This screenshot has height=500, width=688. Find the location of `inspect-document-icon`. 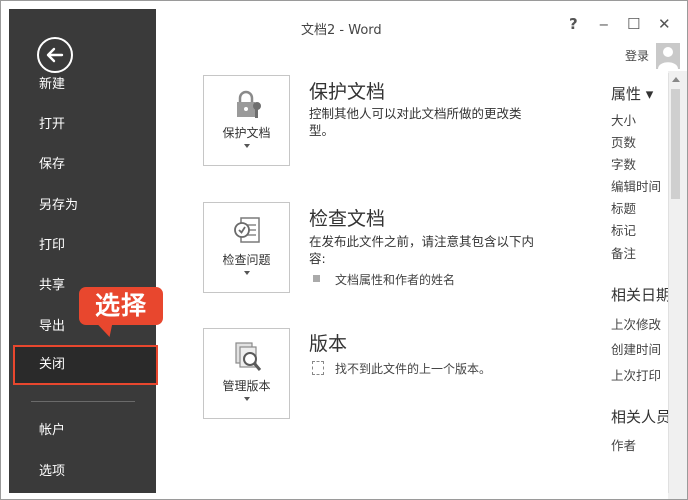

inspect-document-icon is located at coordinates (247, 230).